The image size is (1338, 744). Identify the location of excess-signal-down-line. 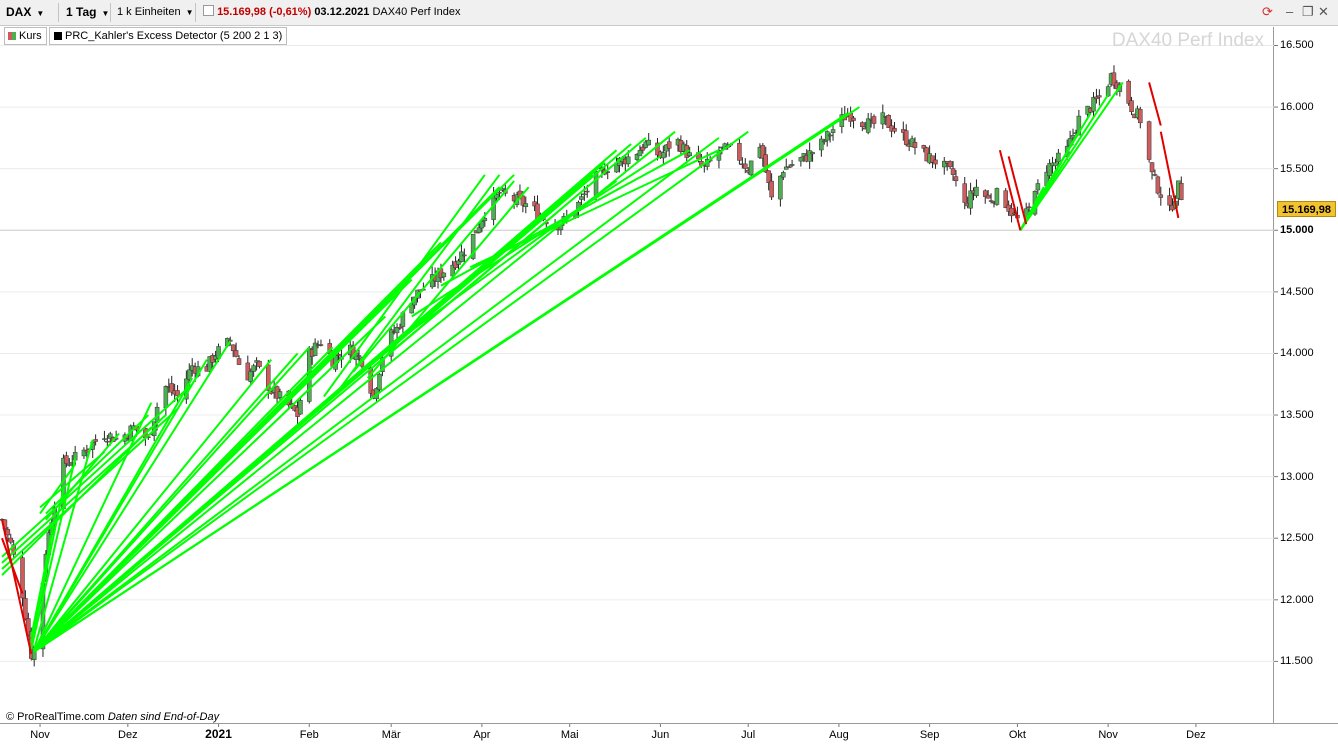
(1155, 104).